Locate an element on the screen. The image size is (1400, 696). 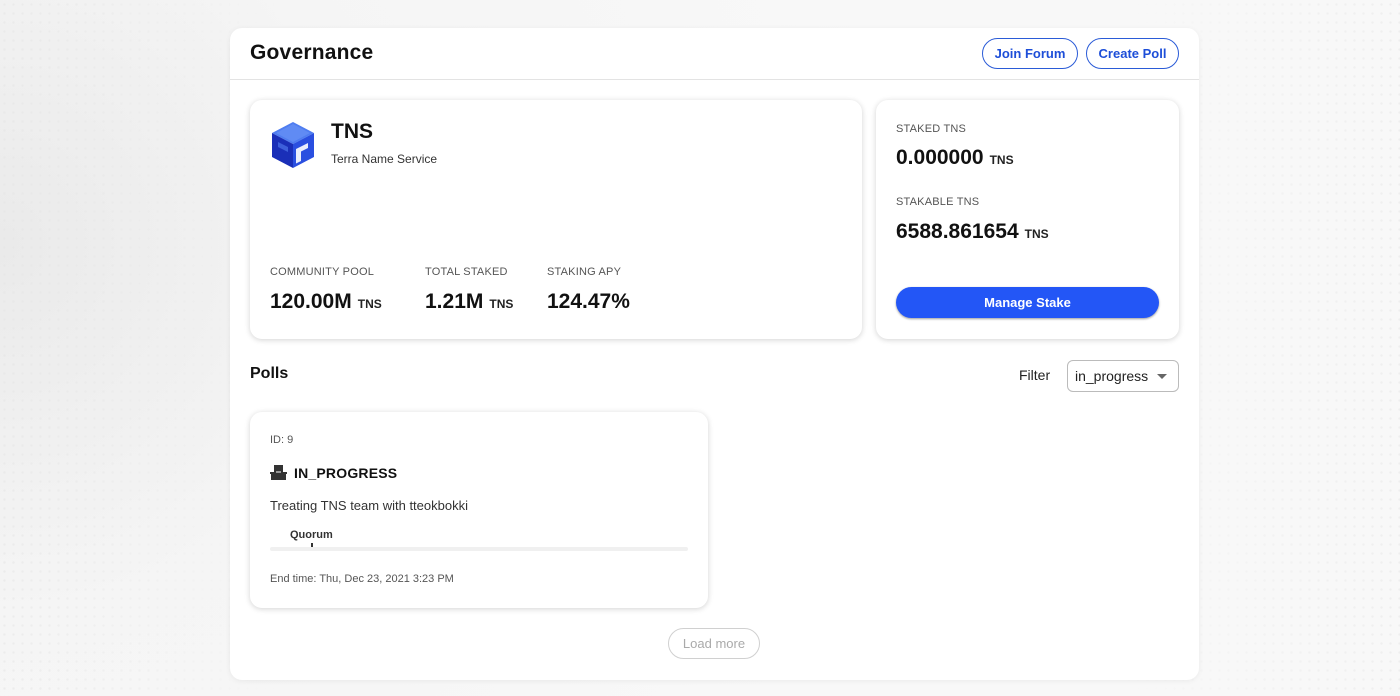
poll-filter-value: in_progress is located at coordinates (1112, 376).